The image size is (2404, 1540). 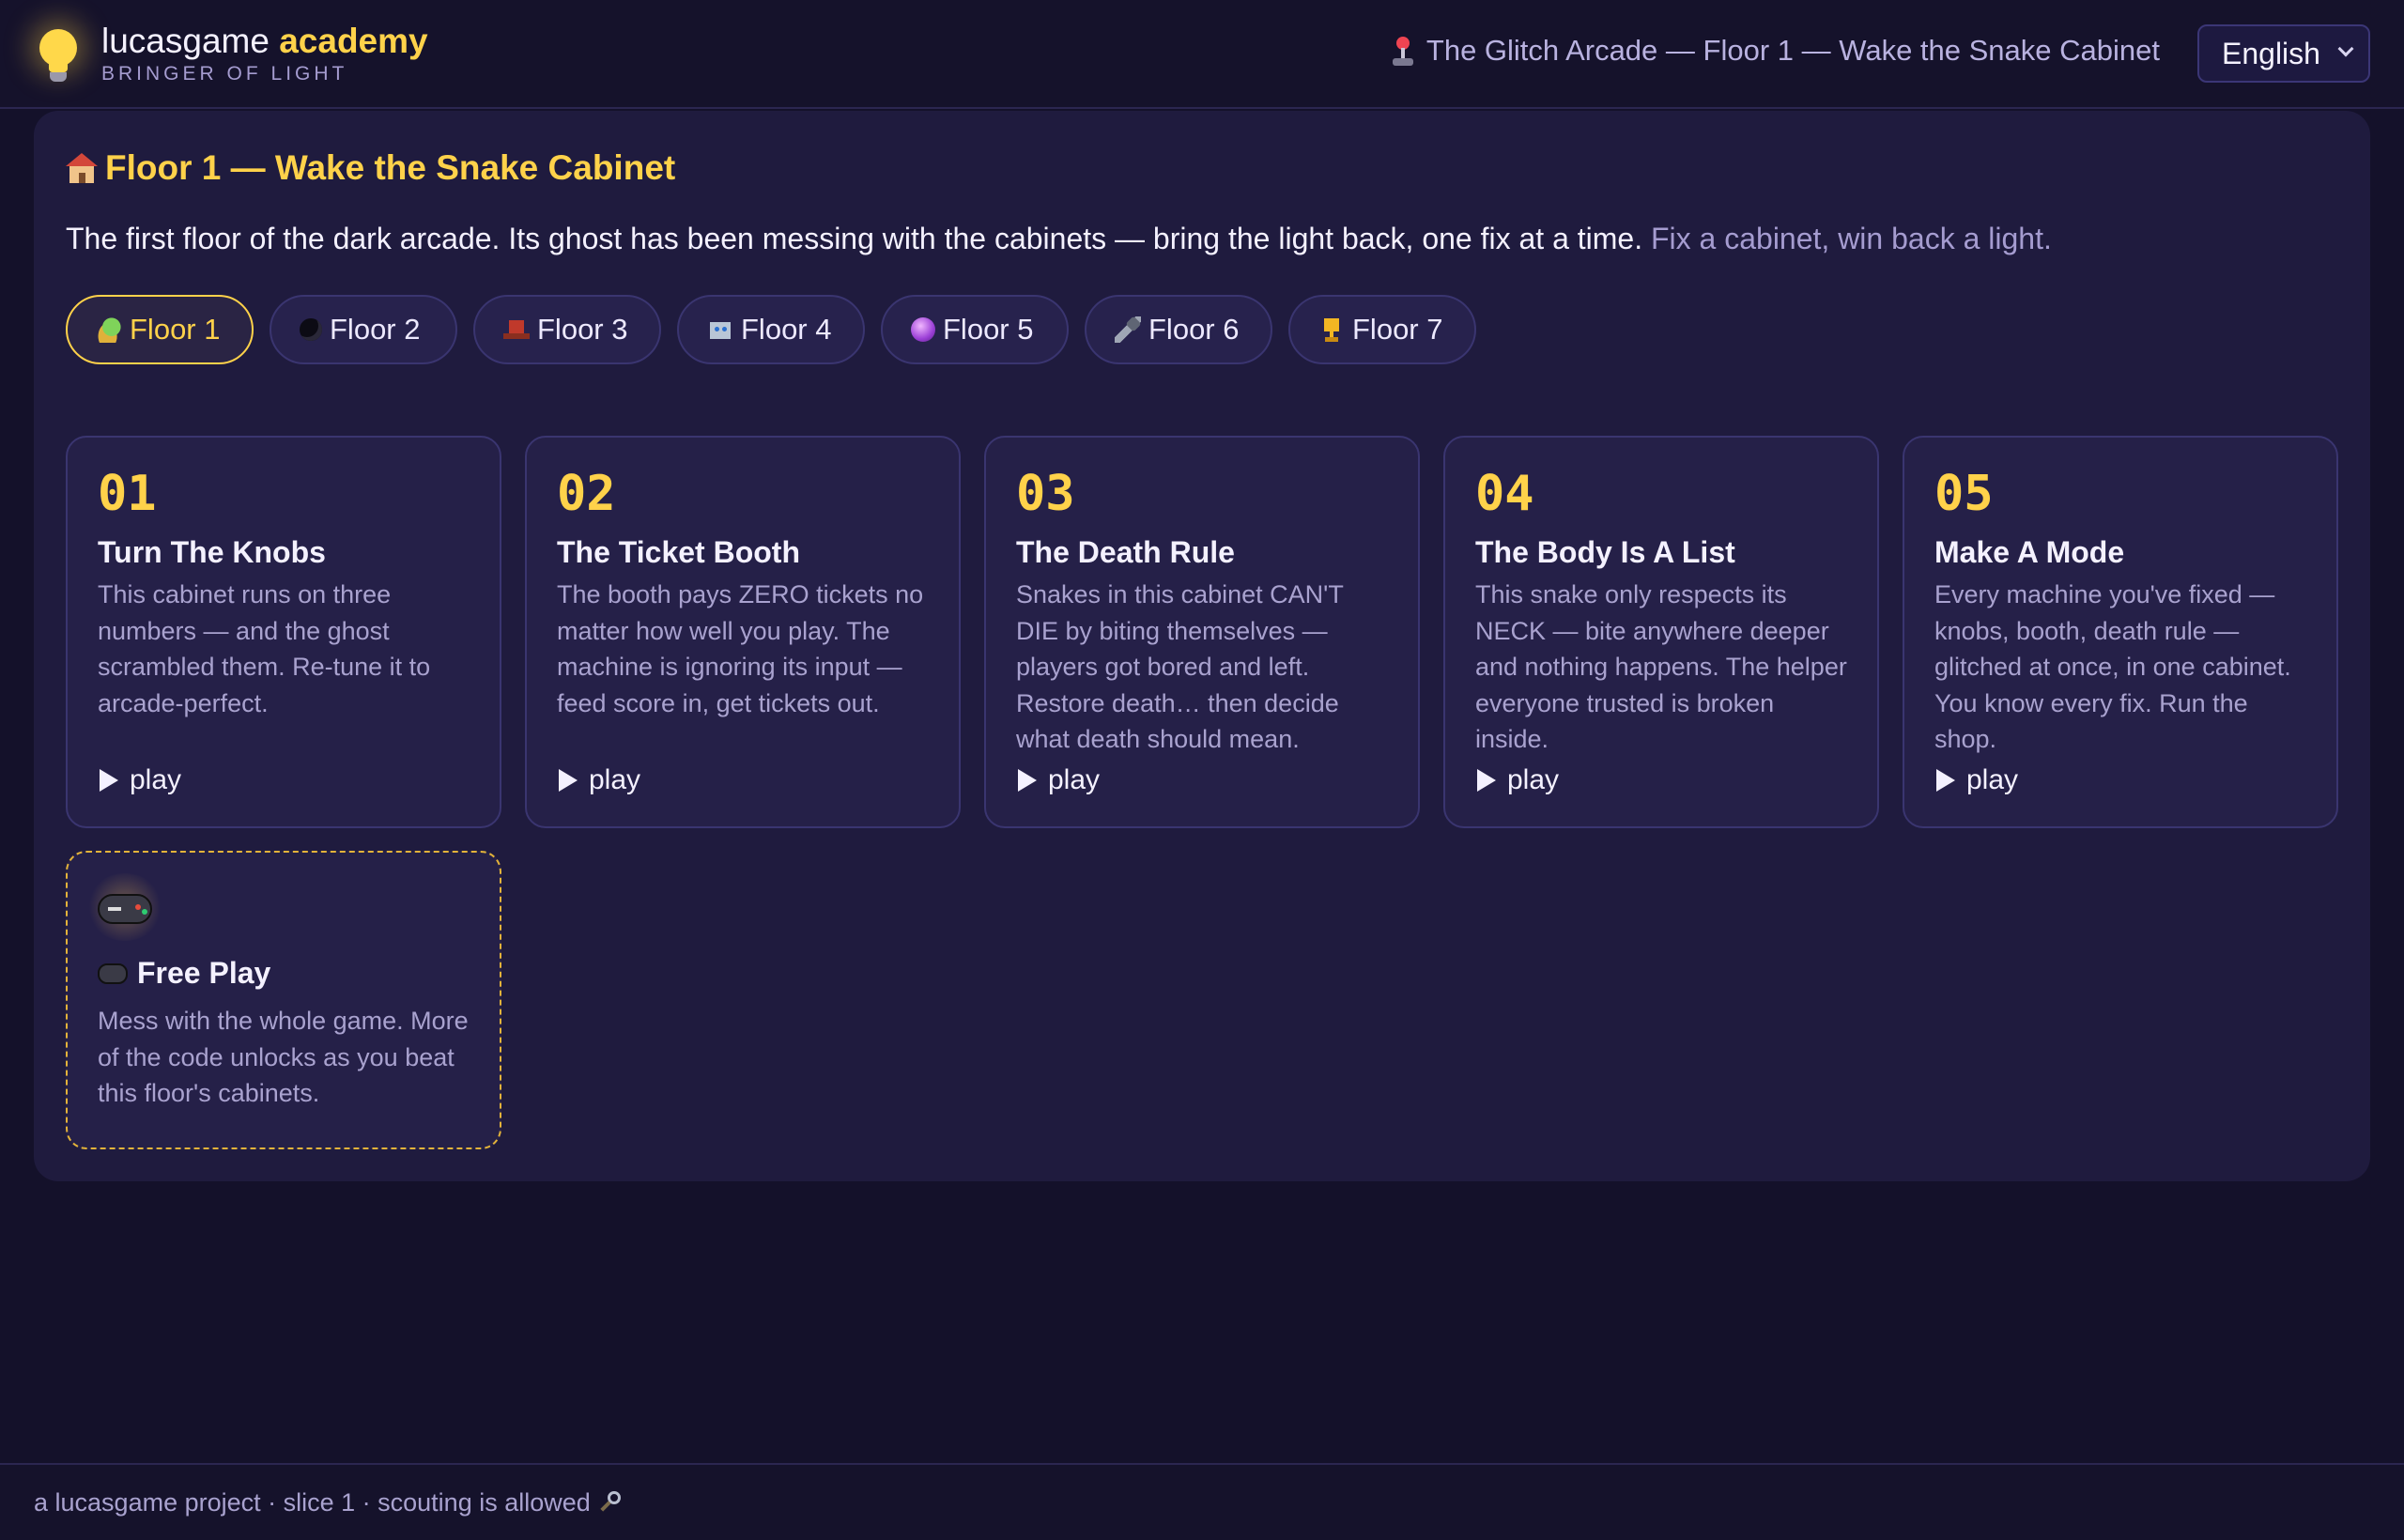 I want to click on cabinet-number: 01, so click(x=127, y=494).